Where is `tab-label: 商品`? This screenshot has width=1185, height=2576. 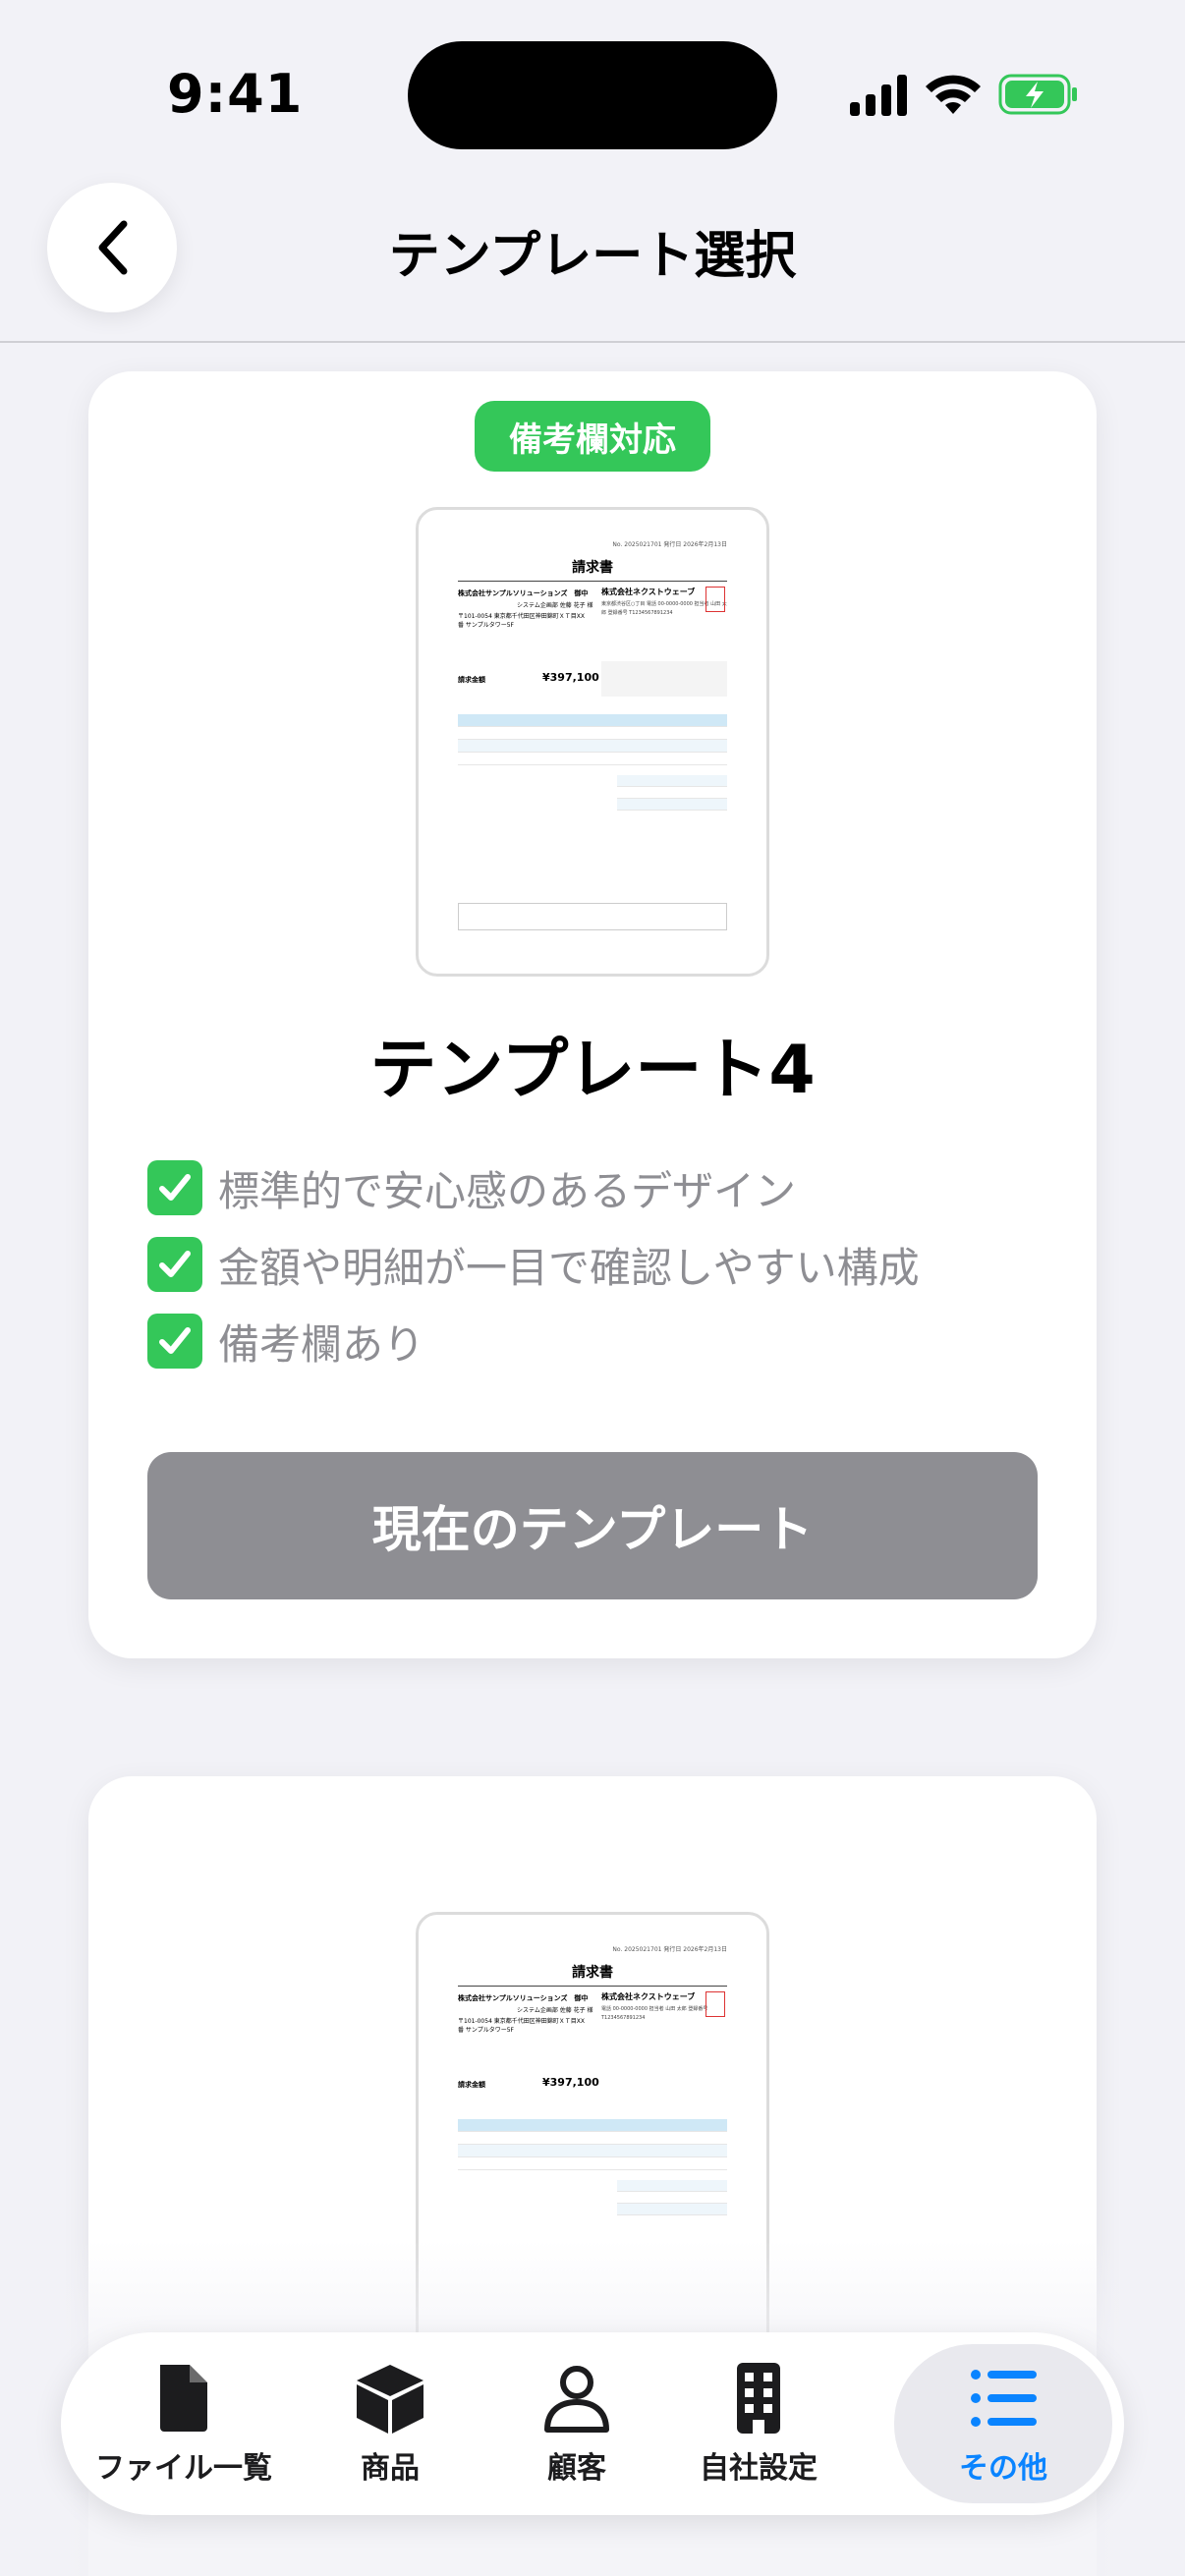 tab-label: 商品 is located at coordinates (391, 2468).